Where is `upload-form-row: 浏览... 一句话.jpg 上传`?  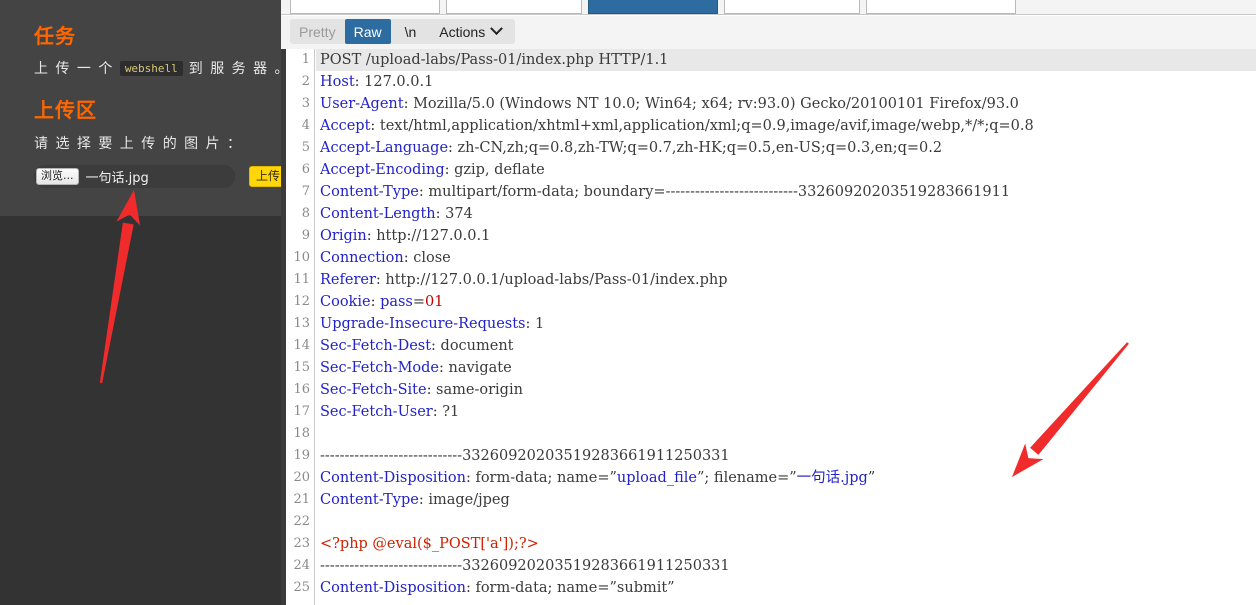 upload-form-row: 浏览... 一句话.jpg 上传 is located at coordinates (157, 176).